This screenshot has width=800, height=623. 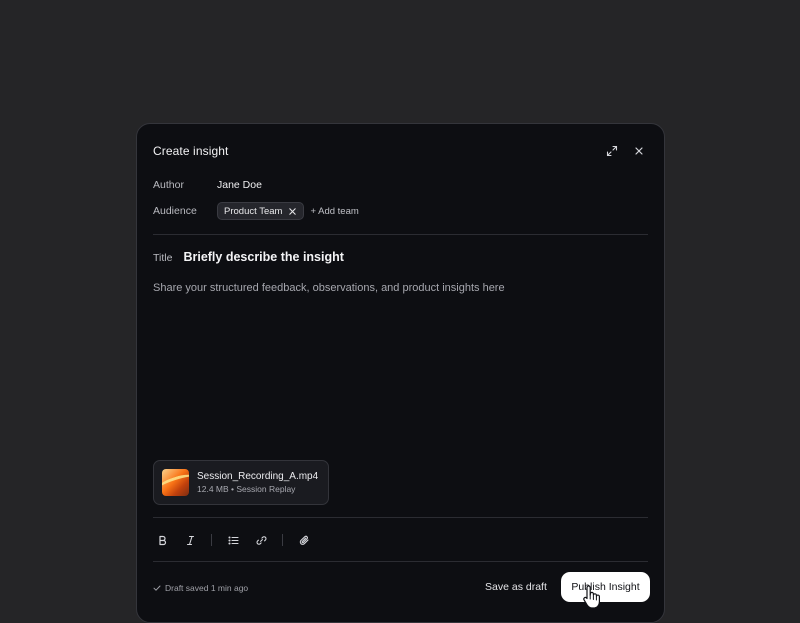 What do you see at coordinates (258, 476) in the screenshot?
I see `attachment-name: Session_Recording_A.mp4` at bounding box center [258, 476].